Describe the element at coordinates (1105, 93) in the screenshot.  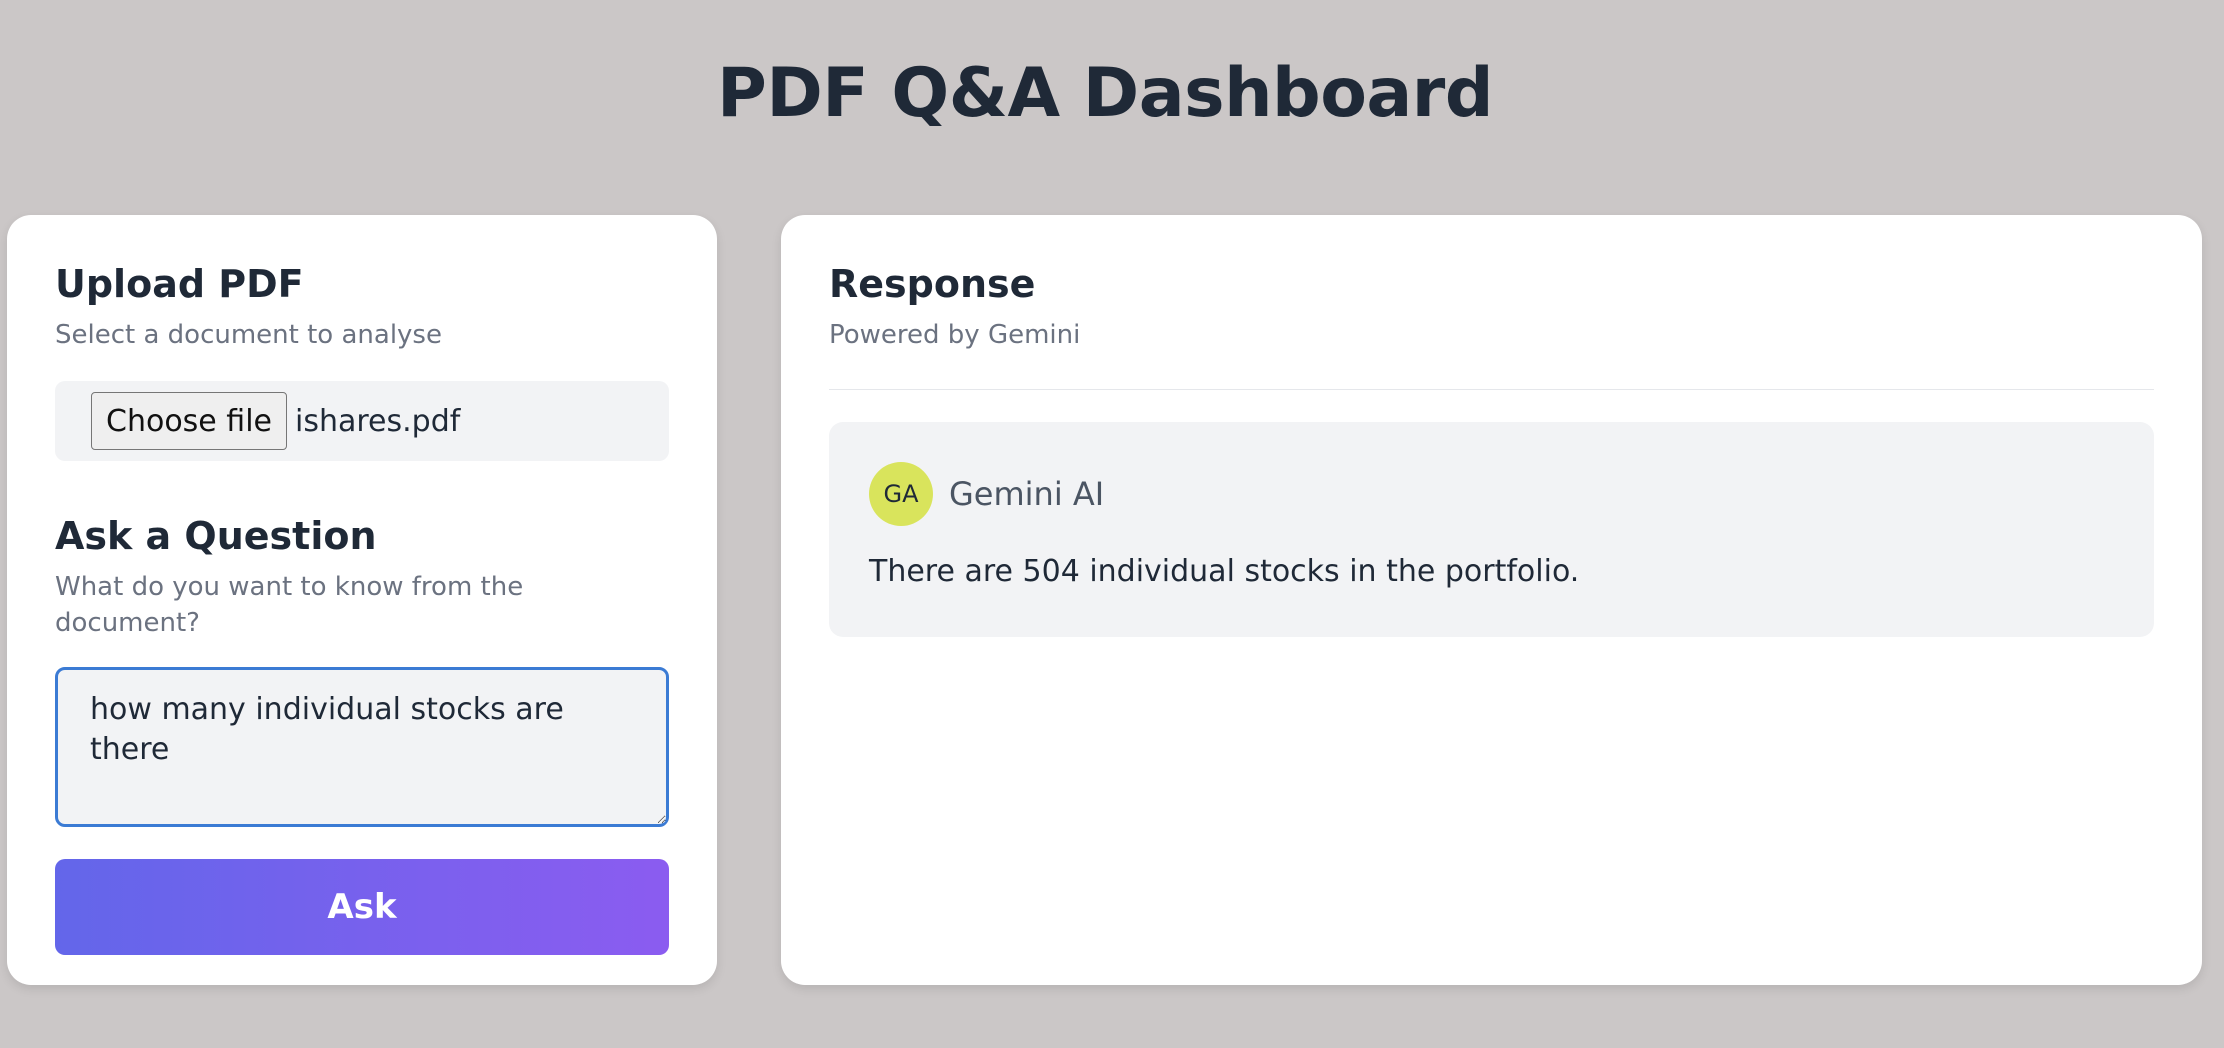
I see `page-title: PDF Q&A Dashboard` at that location.